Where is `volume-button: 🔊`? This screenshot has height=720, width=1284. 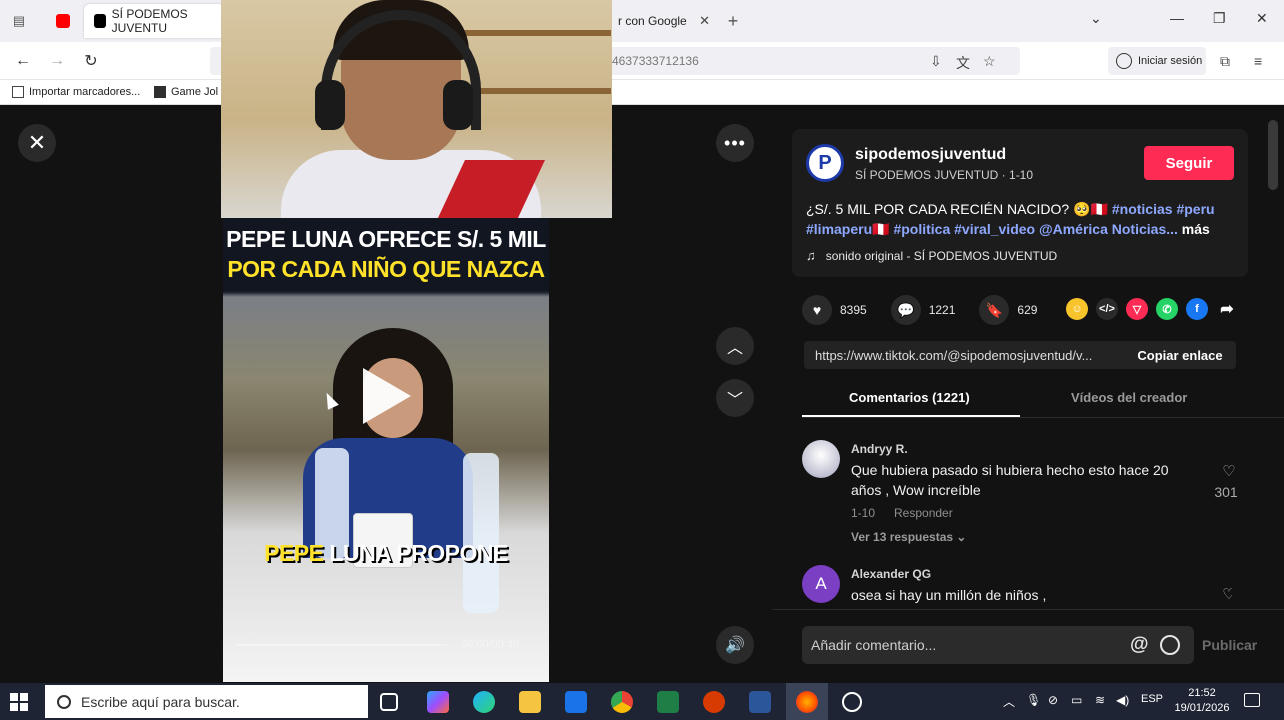
volume-button: 🔊 is located at coordinates (735, 645).